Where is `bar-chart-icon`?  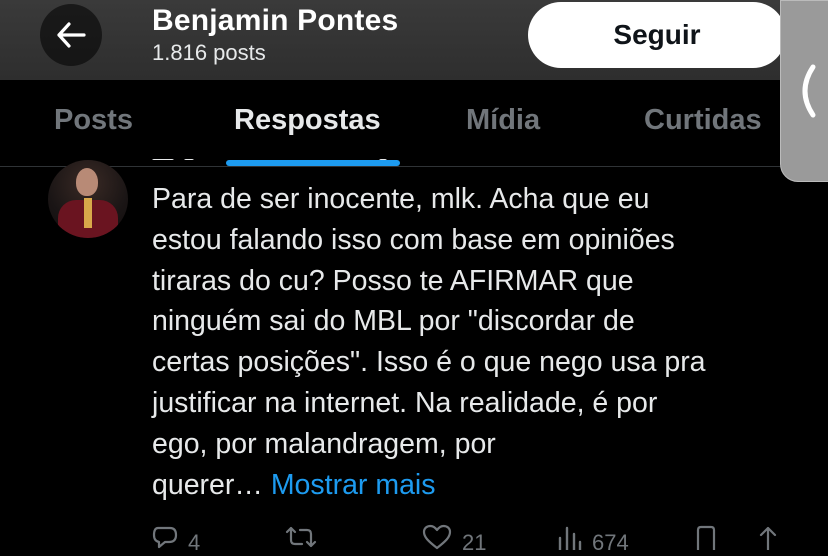
bar-chart-icon is located at coordinates (570, 538).